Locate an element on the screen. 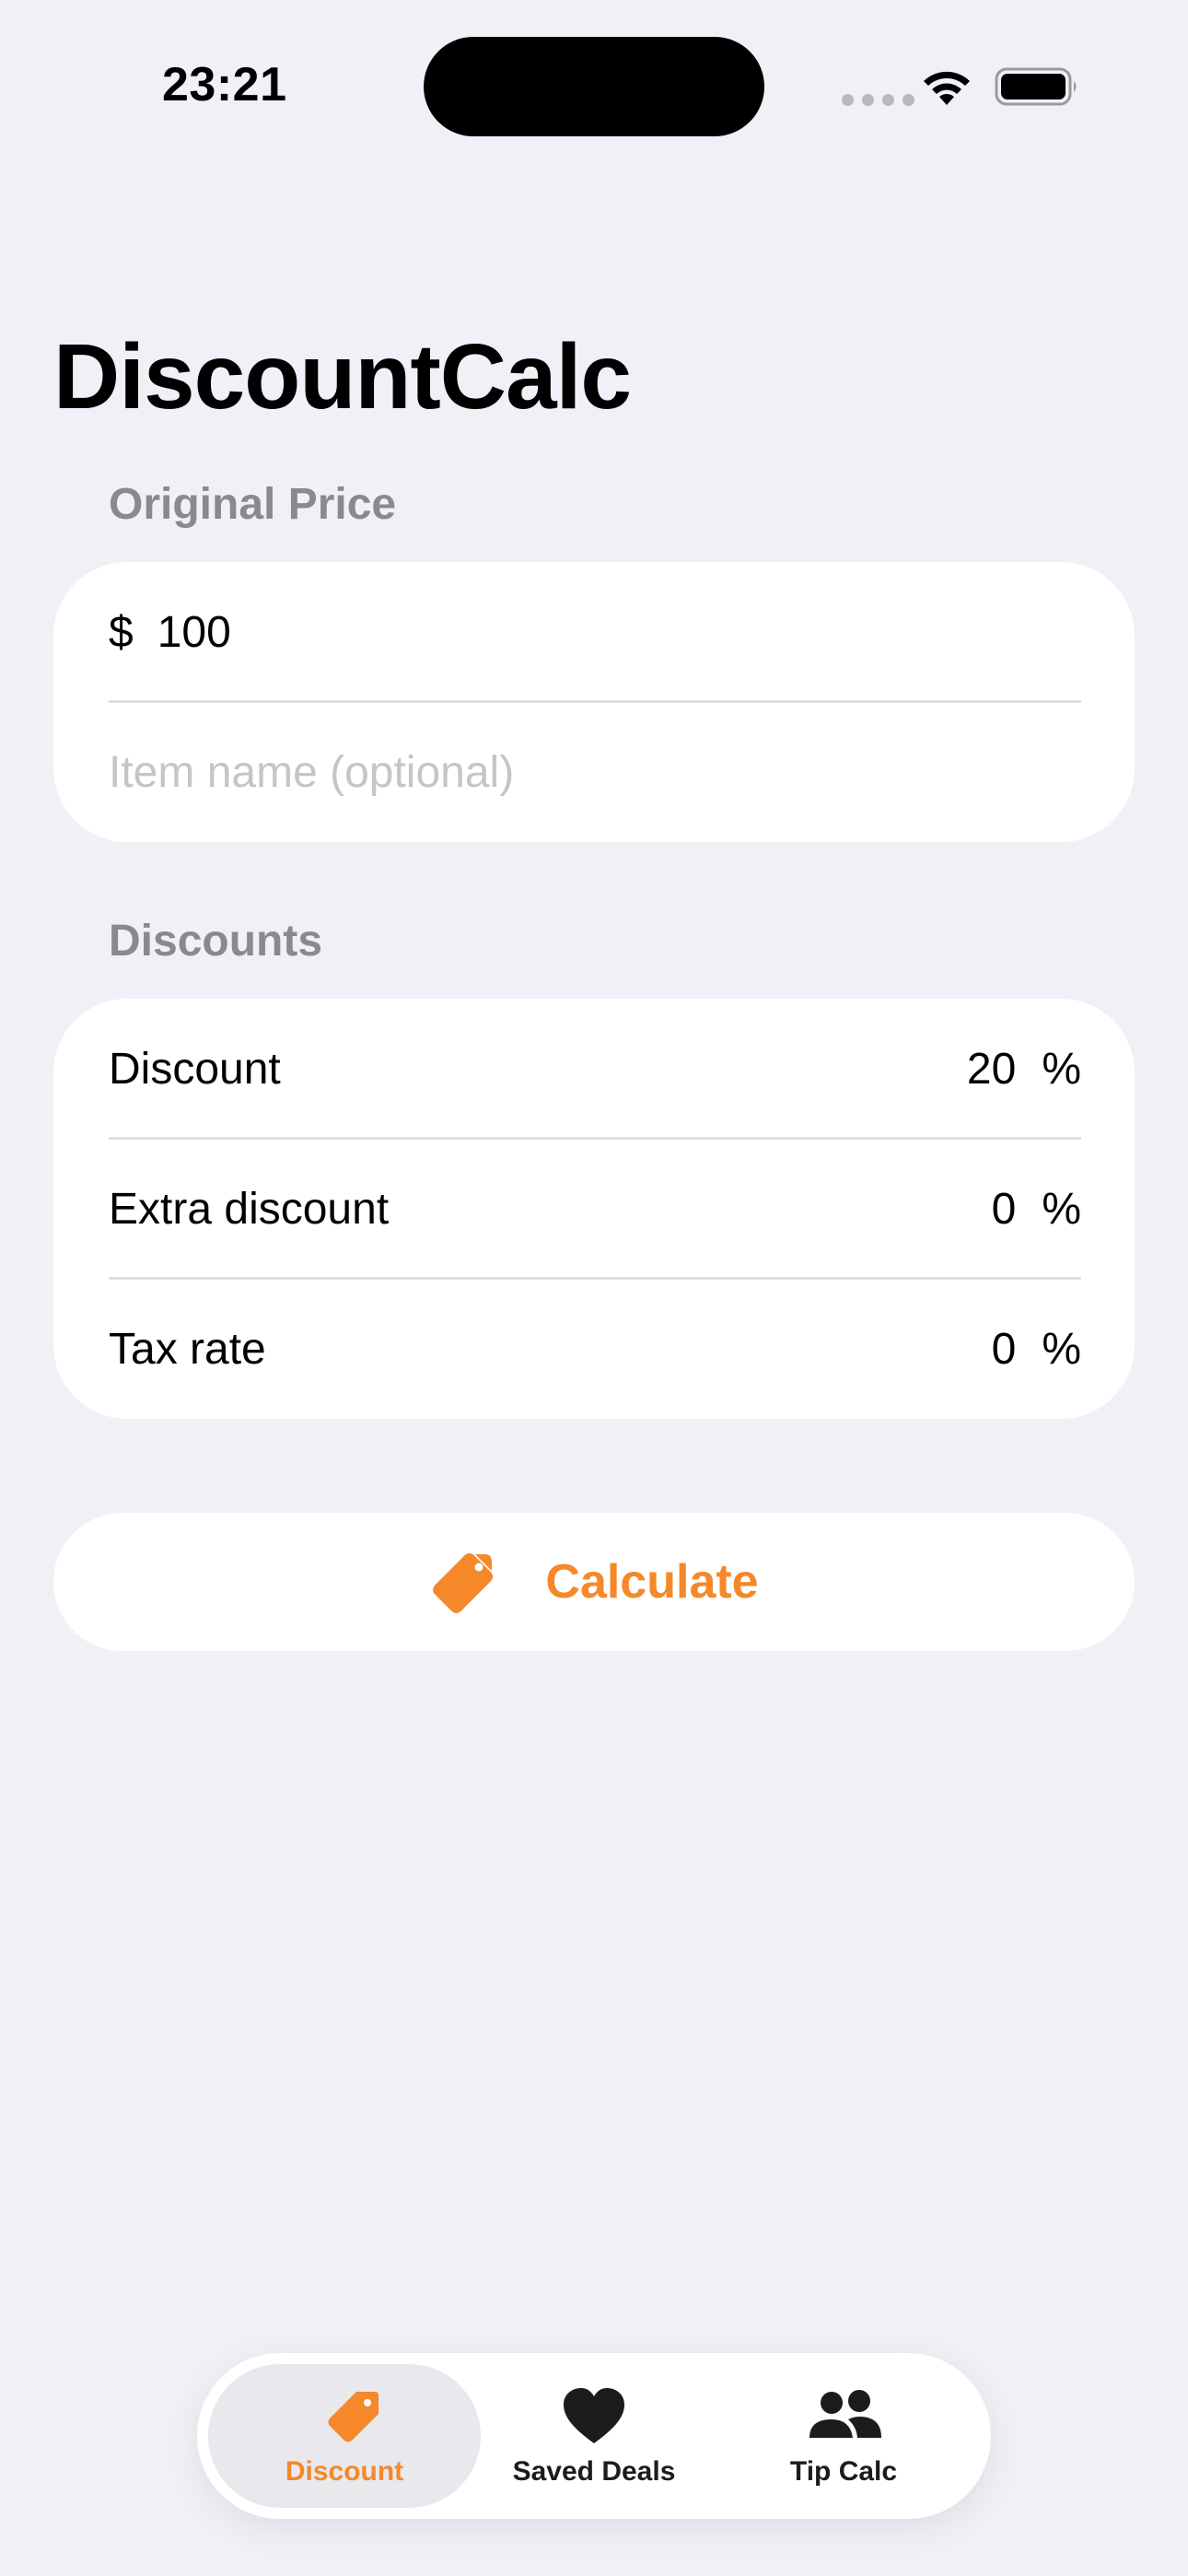 This screenshot has height=2576, width=1188. extra-discount-label: Extra discount is located at coordinates (249, 1209).